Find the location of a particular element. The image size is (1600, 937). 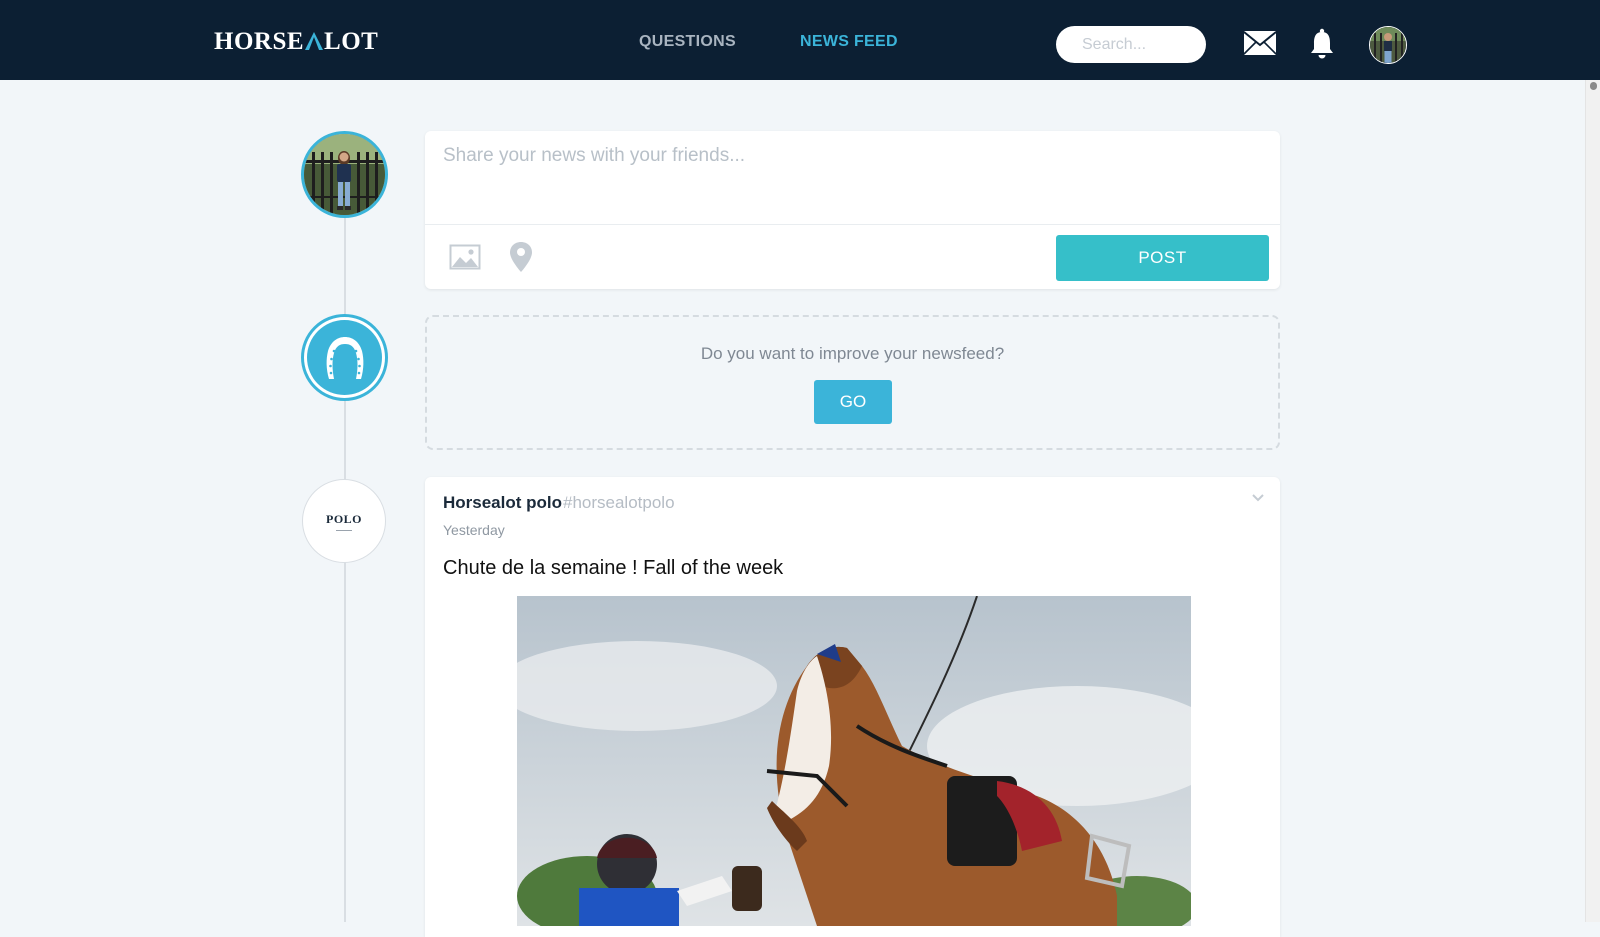

chevron-down-icon is located at coordinates (1258, 498).